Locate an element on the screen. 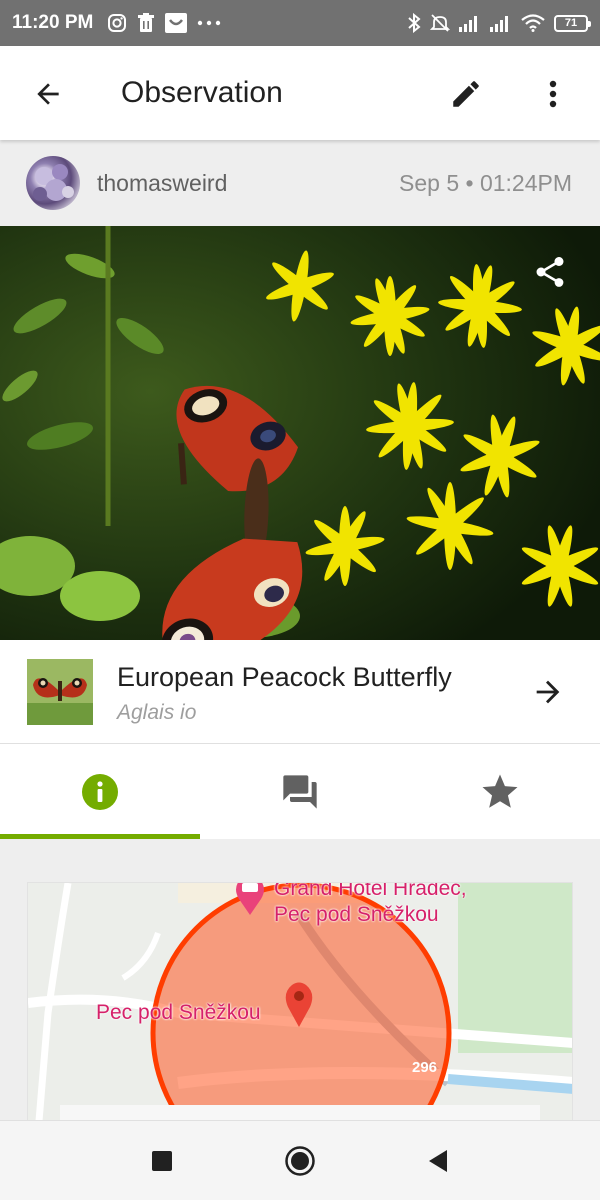  species-scientific-name: Aglais io is located at coordinates (157, 712).